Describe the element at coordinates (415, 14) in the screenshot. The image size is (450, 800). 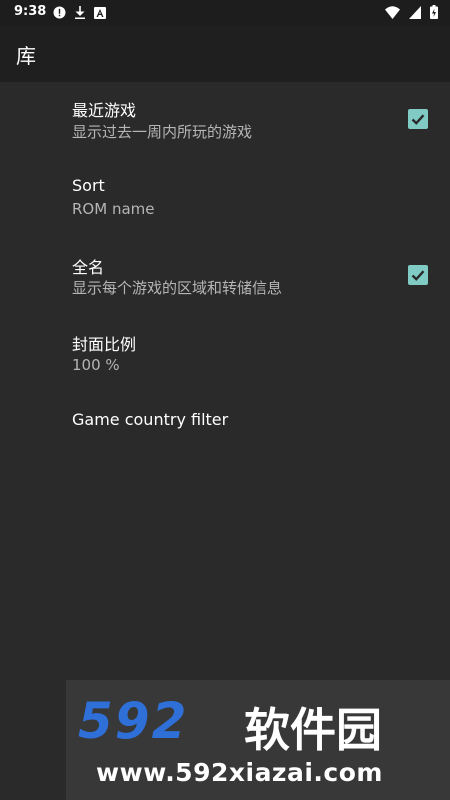
I see `signal-icon` at that location.